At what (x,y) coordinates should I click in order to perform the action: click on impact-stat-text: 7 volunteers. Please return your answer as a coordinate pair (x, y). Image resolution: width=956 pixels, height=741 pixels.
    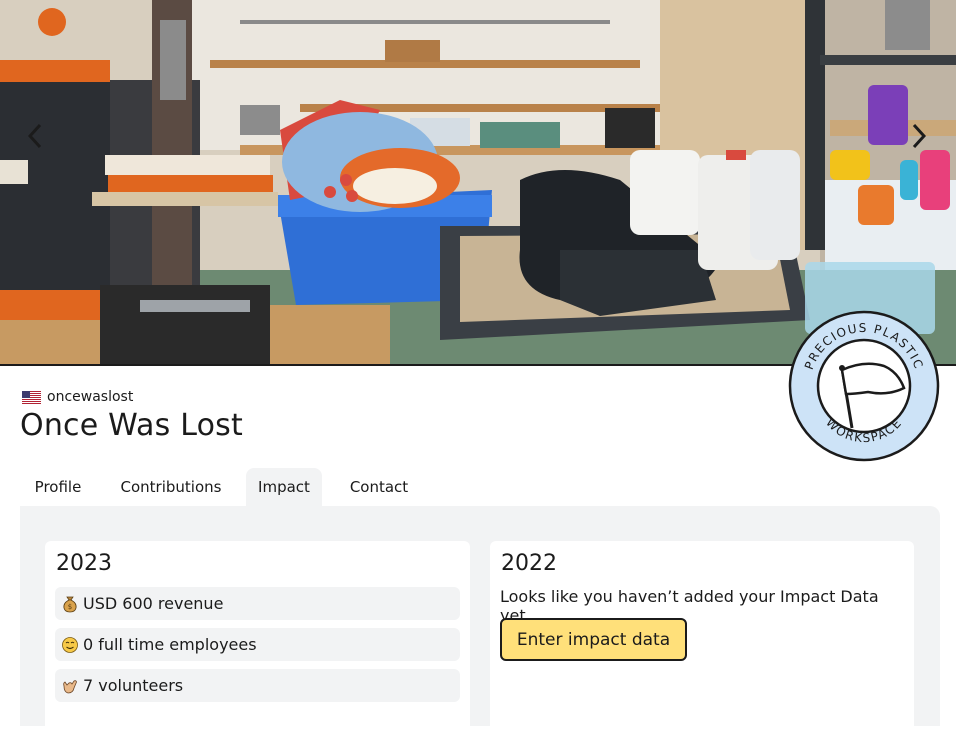
    Looking at the image, I should click on (133, 685).